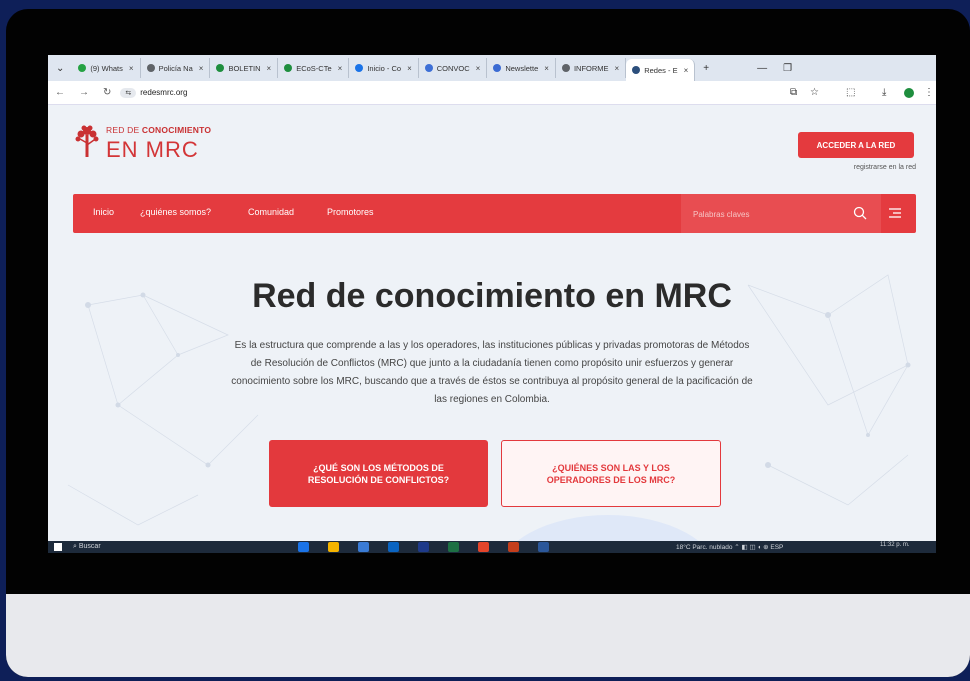 Image resolution: width=970 pixels, height=681 pixels. I want to click on search-input, so click(768, 214).